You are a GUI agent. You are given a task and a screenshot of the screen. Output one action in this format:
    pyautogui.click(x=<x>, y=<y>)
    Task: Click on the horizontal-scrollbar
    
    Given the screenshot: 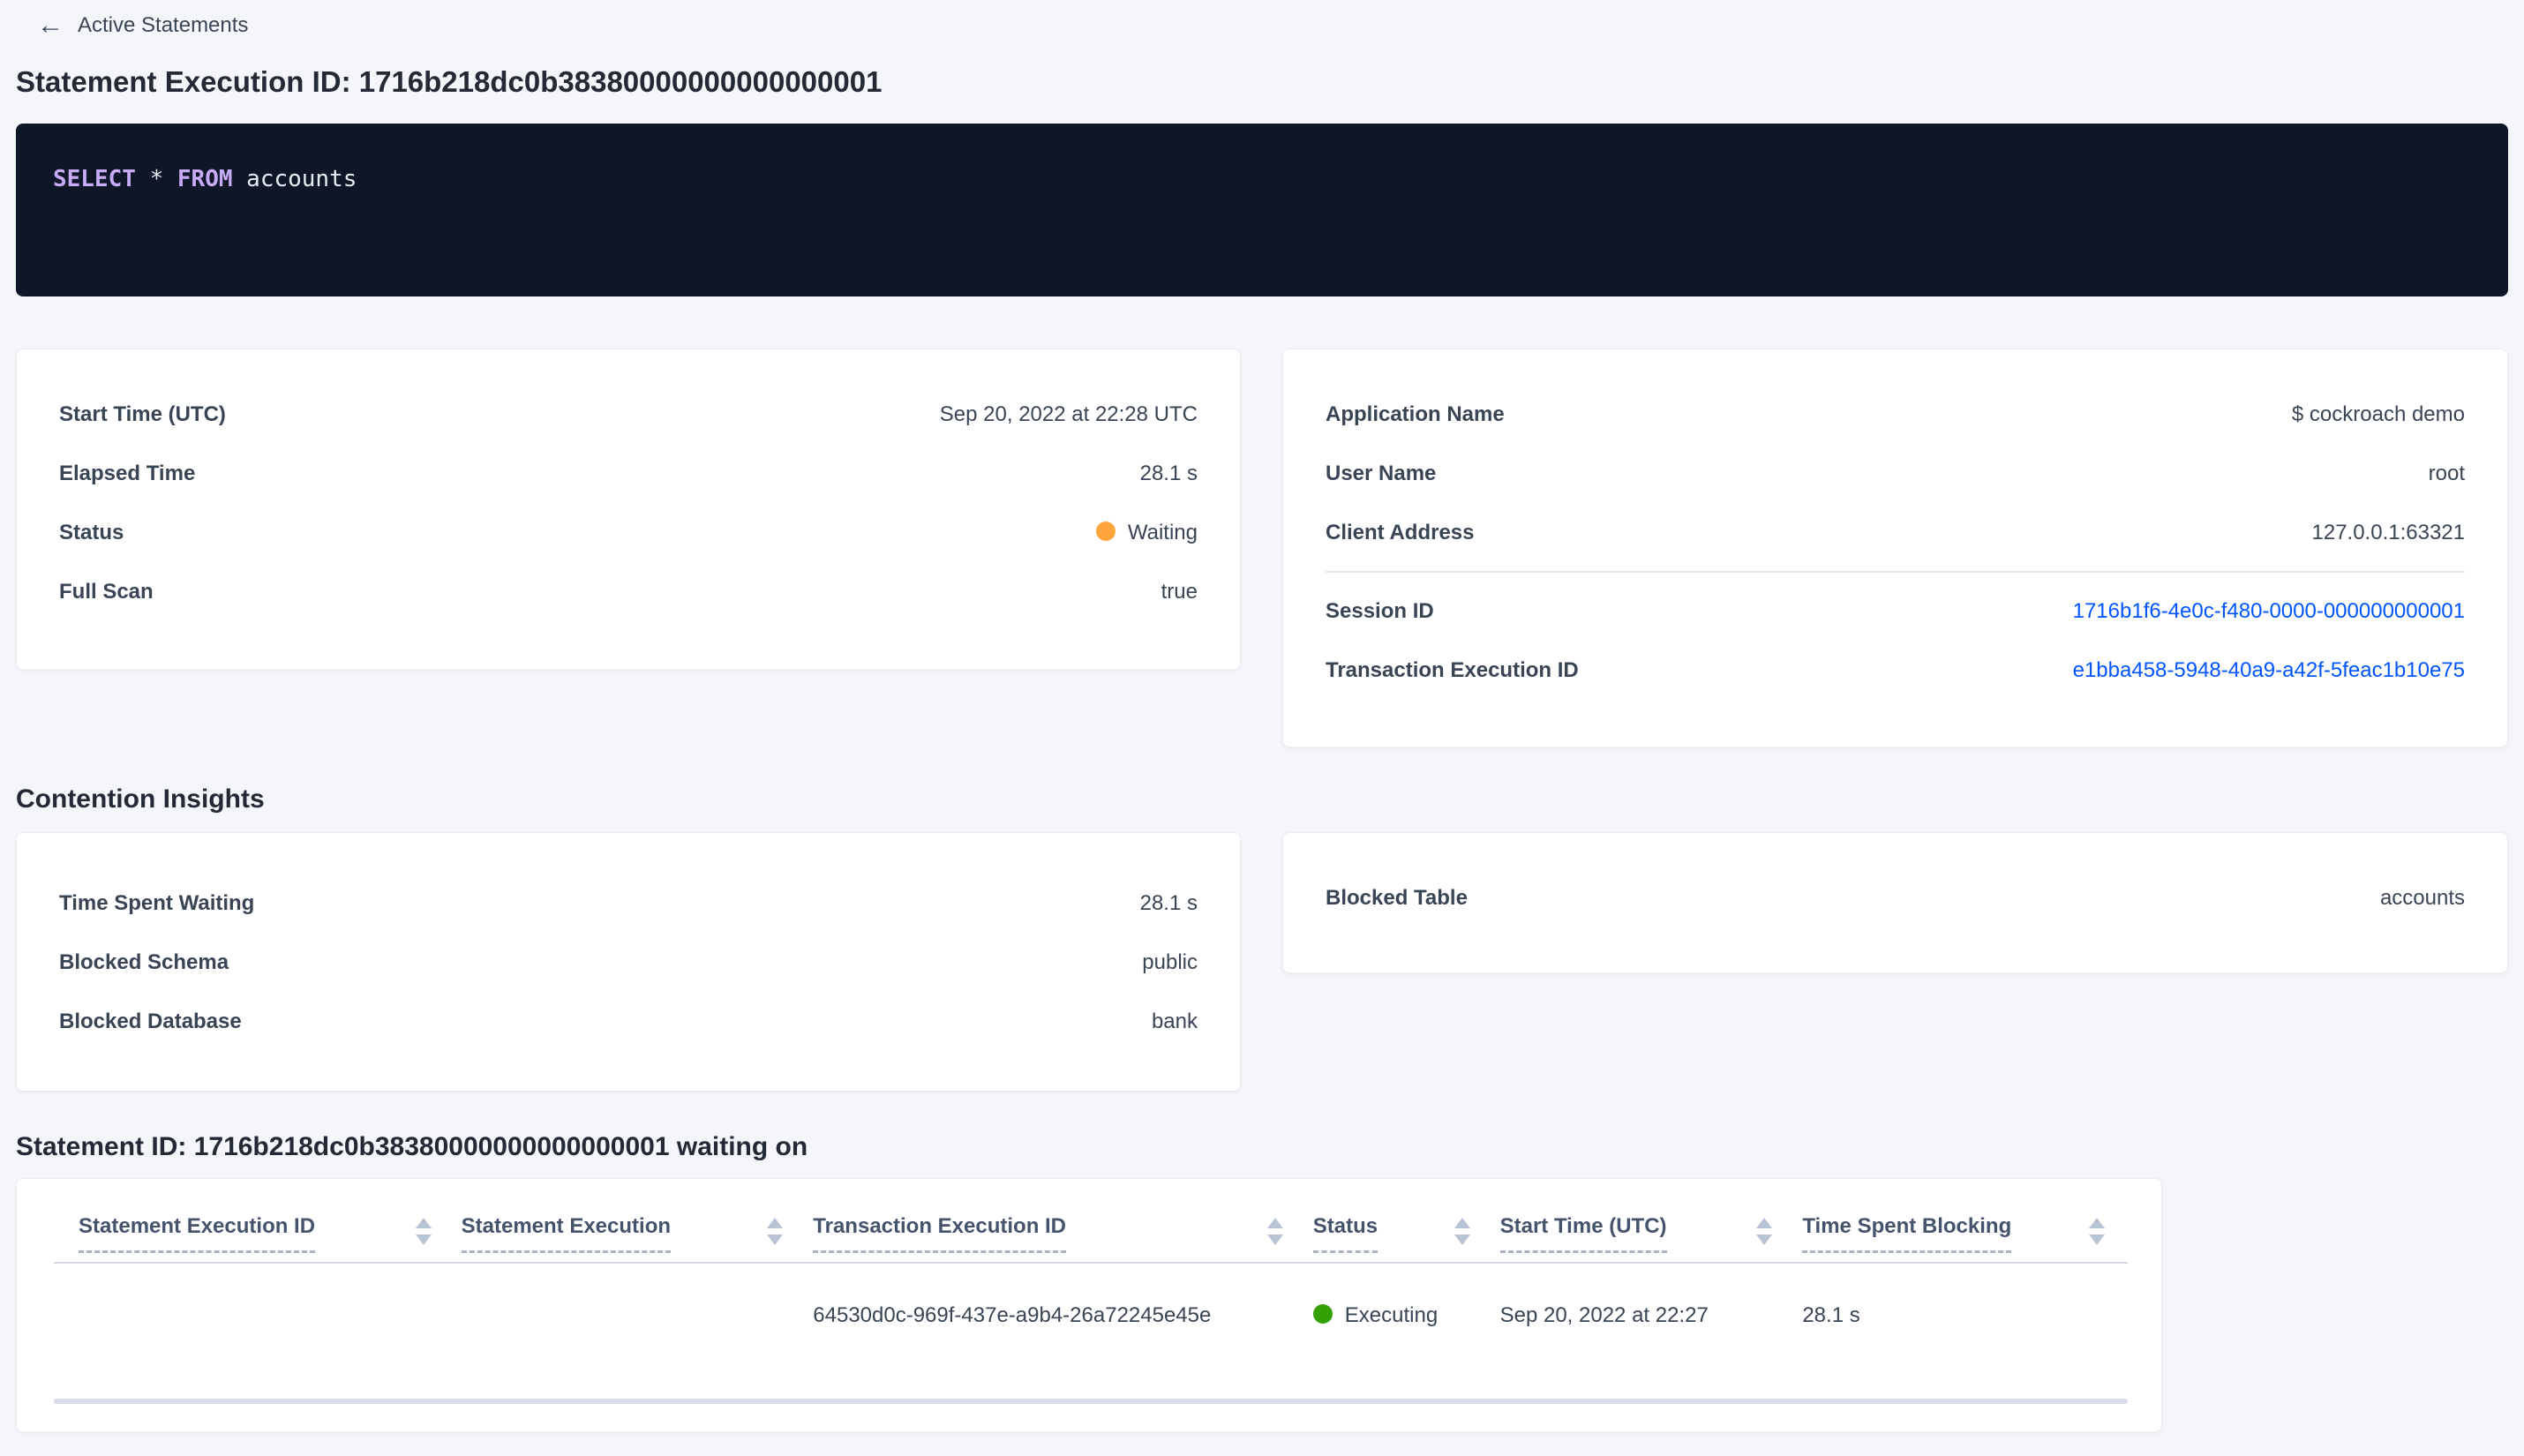 What is the action you would take?
    pyautogui.click(x=1091, y=1401)
    